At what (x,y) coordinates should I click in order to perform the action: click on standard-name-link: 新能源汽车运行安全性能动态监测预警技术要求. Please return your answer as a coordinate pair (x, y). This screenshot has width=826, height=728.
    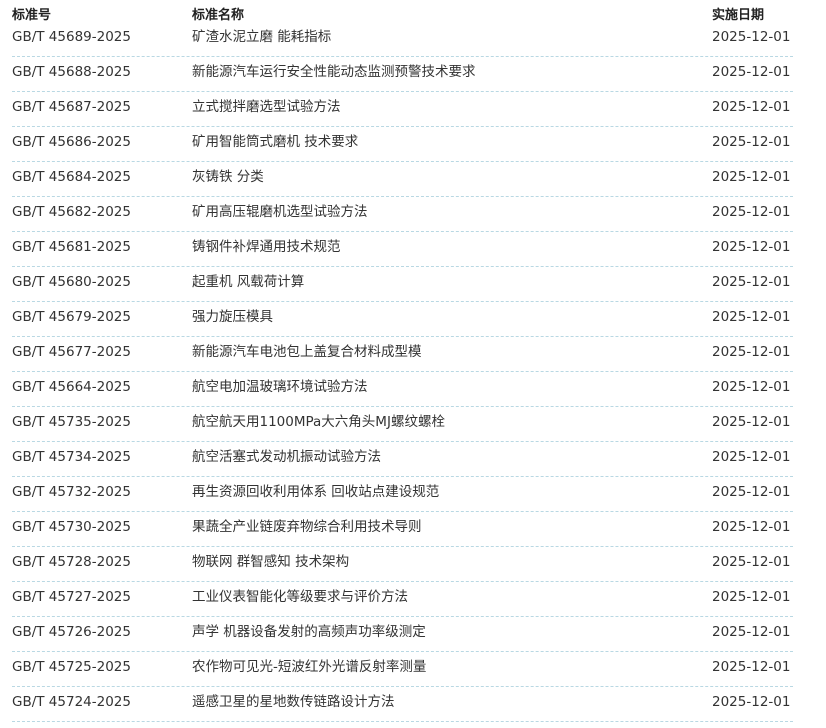
    Looking at the image, I should click on (334, 72).